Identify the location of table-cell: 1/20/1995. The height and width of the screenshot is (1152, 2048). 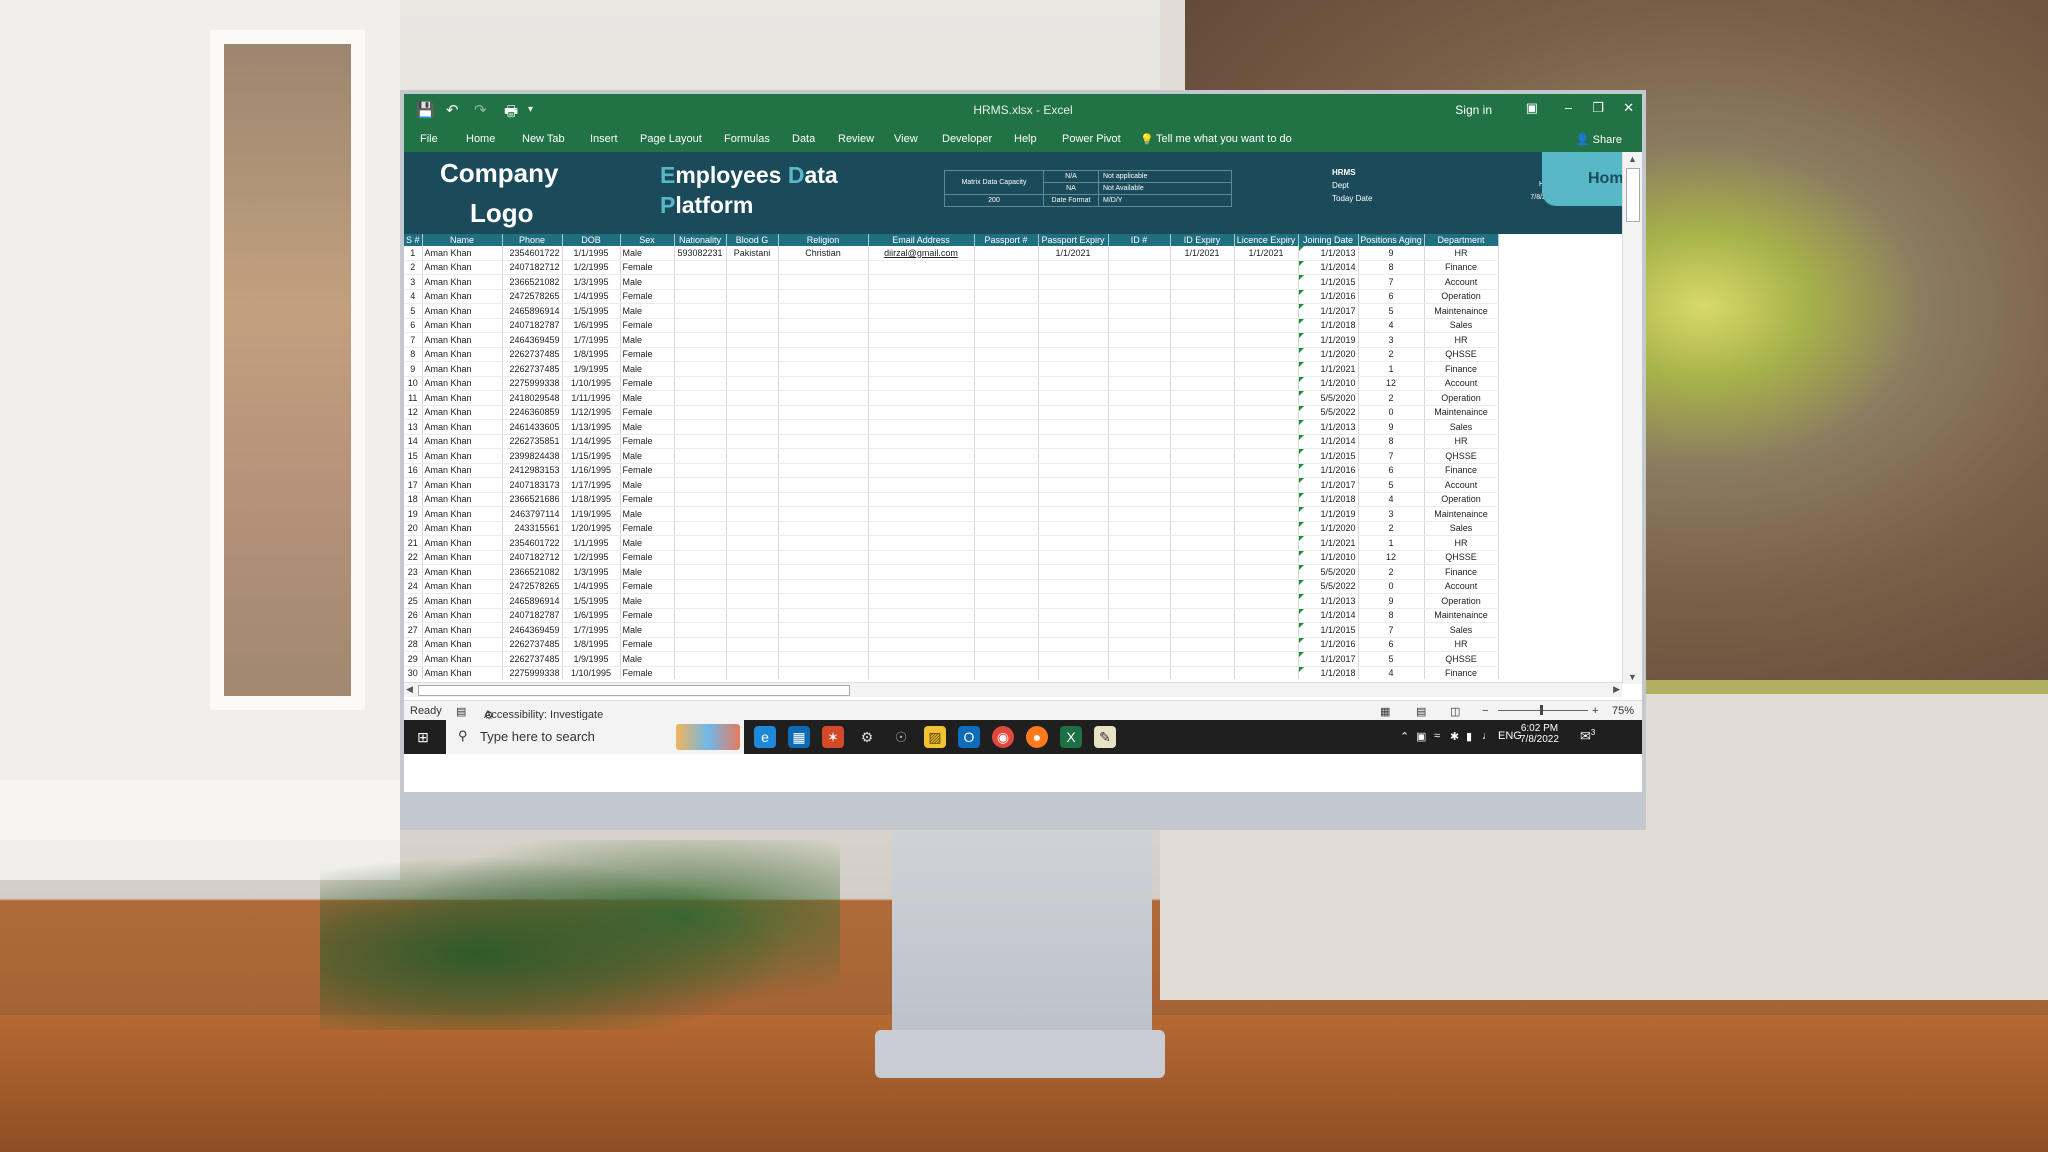
(591, 528).